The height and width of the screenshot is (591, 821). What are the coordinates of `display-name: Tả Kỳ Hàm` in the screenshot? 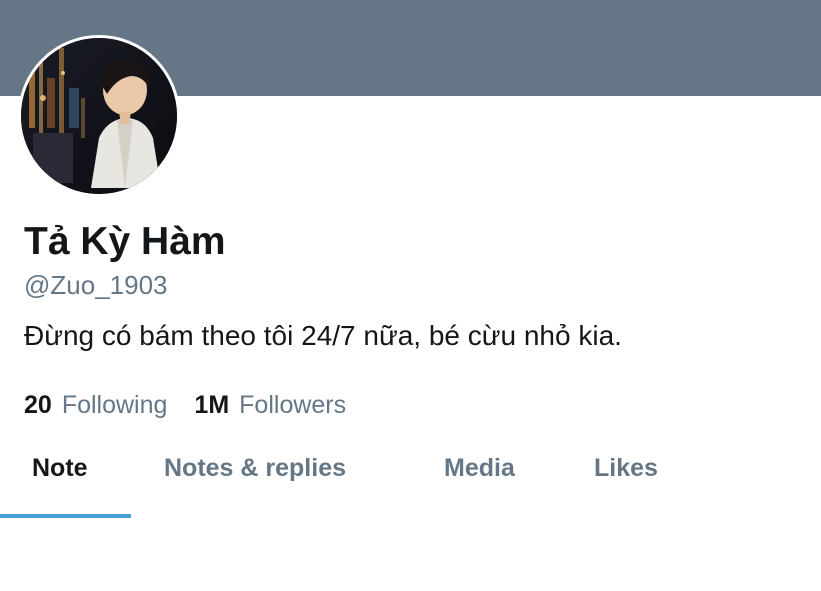 It's located at (125, 241).